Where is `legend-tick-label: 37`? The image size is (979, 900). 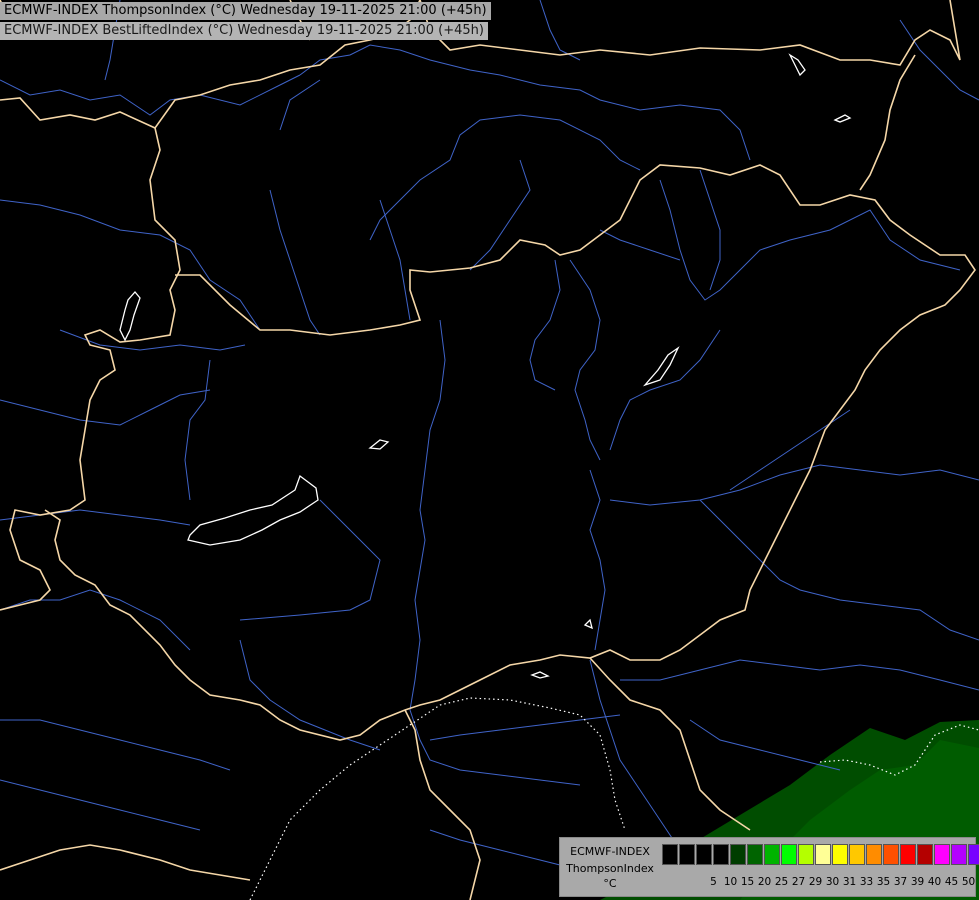
legend-tick-label: 37 is located at coordinates (900, 882).